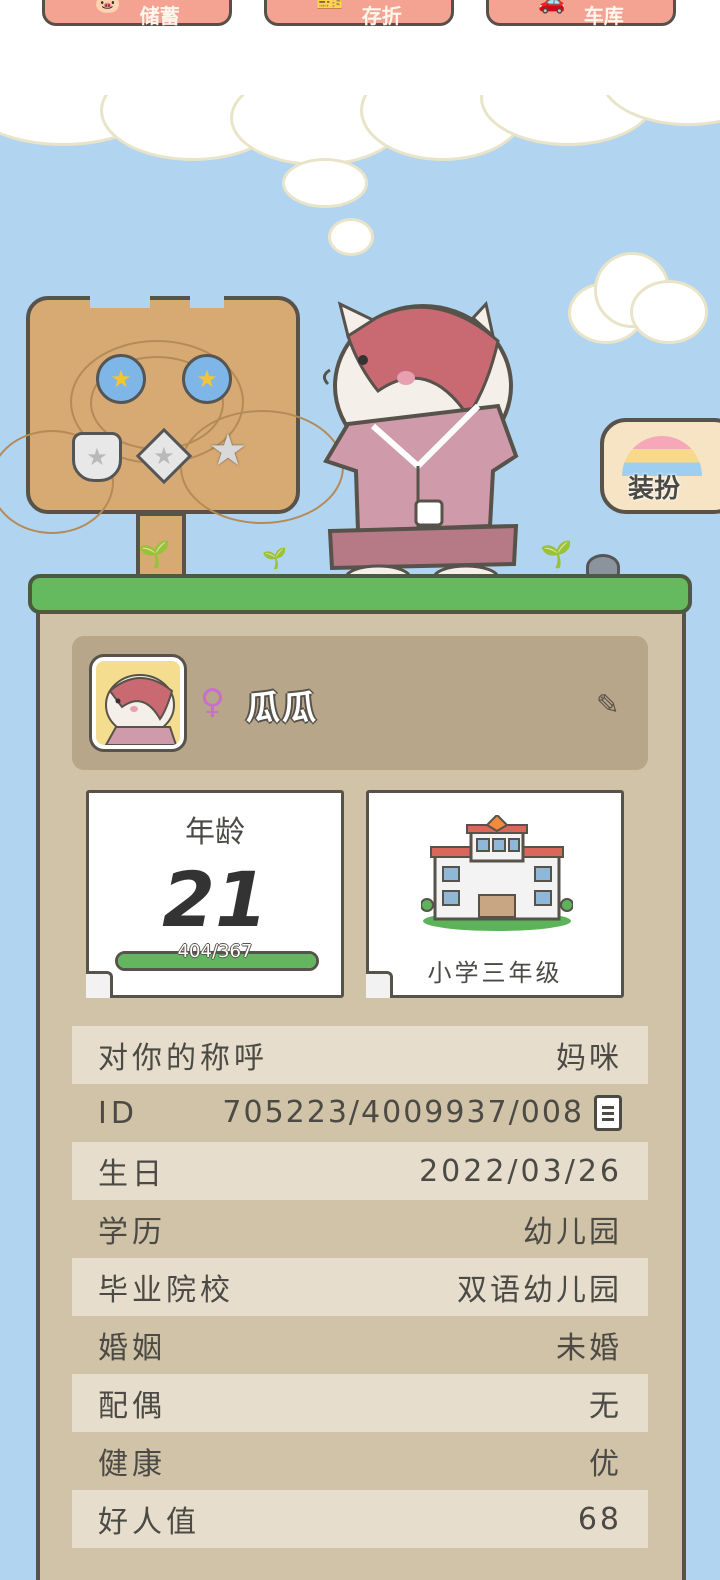 This screenshot has height=1580, width=720. What do you see at coordinates (325, 183) in the screenshot?
I see `thought-bubble-large` at bounding box center [325, 183].